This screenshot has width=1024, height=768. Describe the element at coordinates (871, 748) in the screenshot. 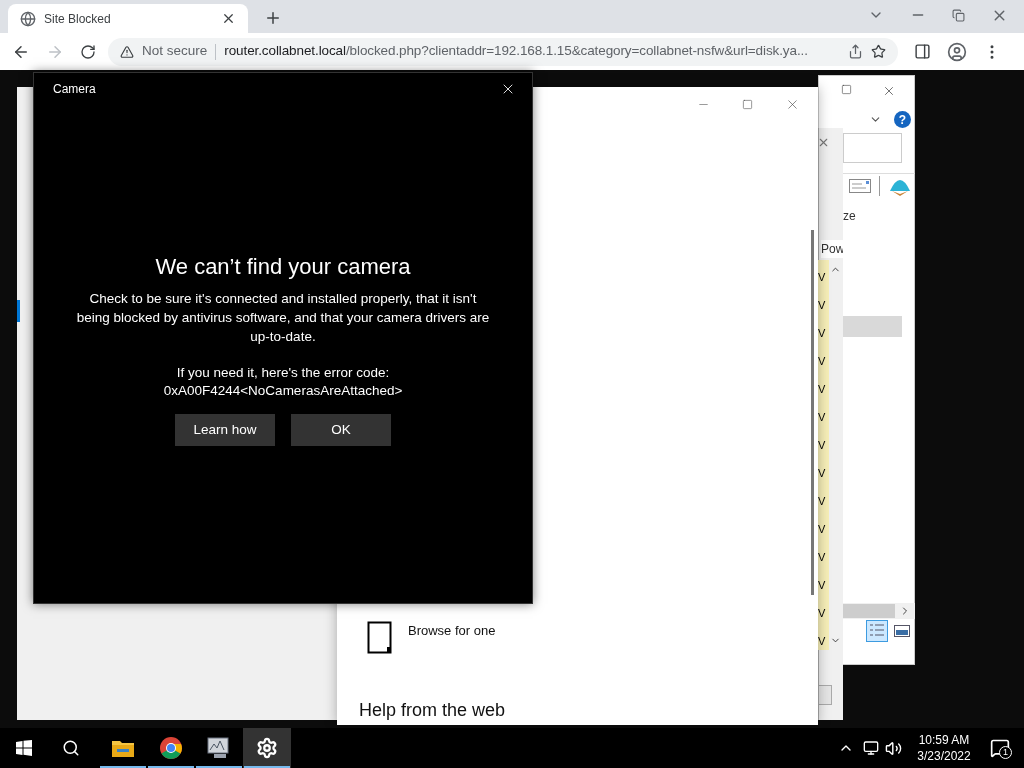

I see `network-icon` at that location.